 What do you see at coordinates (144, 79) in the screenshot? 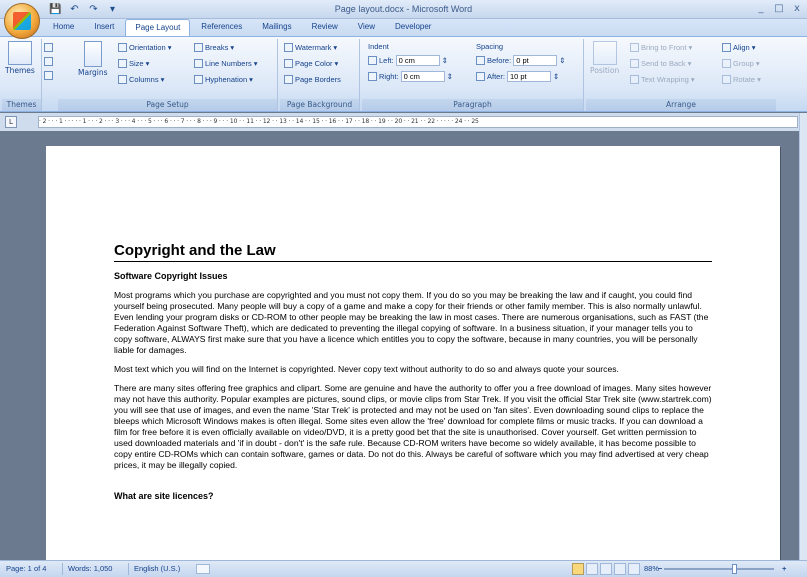
I see `columns-label: Columns` at bounding box center [144, 79].